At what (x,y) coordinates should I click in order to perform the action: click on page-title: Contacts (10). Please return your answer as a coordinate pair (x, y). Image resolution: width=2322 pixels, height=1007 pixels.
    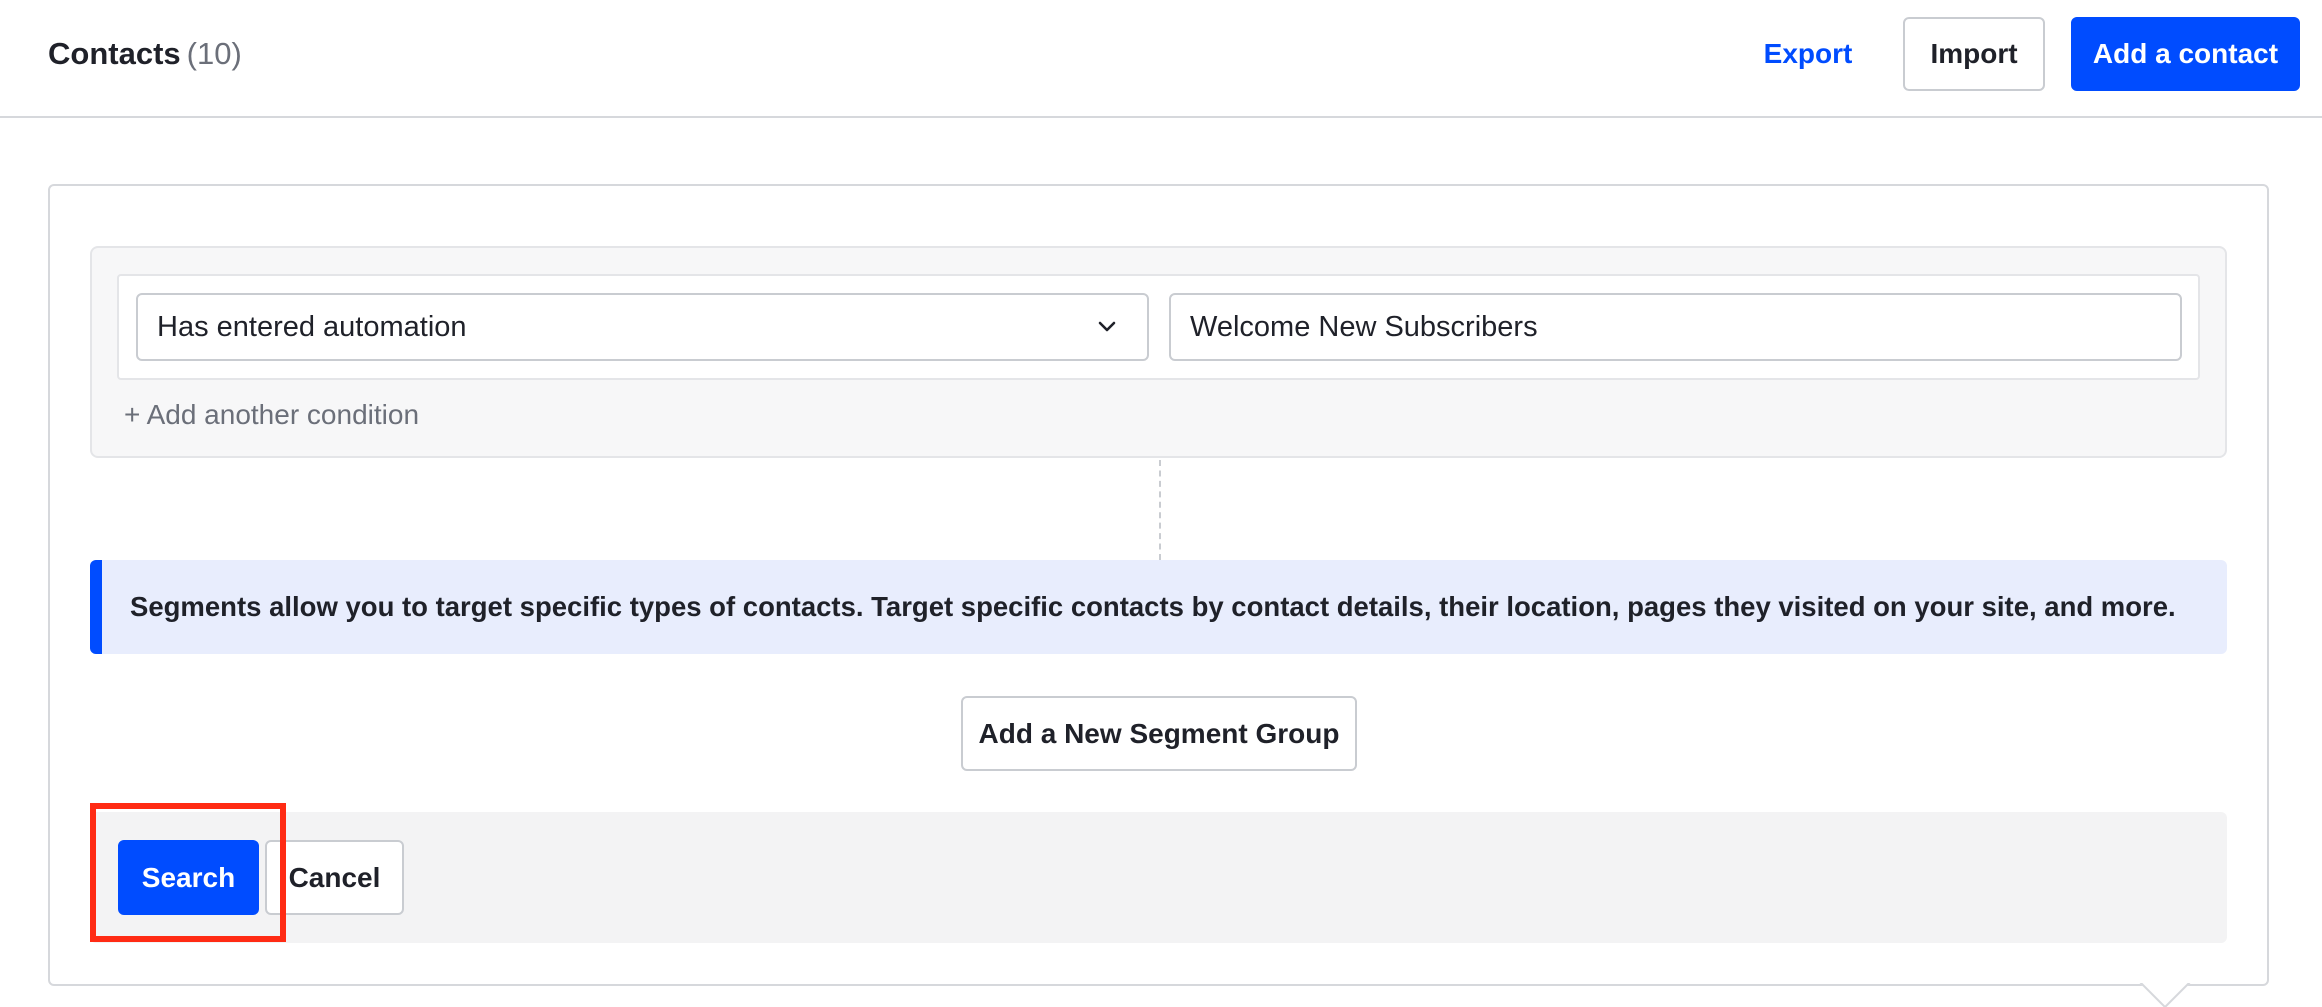
    Looking at the image, I should click on (145, 54).